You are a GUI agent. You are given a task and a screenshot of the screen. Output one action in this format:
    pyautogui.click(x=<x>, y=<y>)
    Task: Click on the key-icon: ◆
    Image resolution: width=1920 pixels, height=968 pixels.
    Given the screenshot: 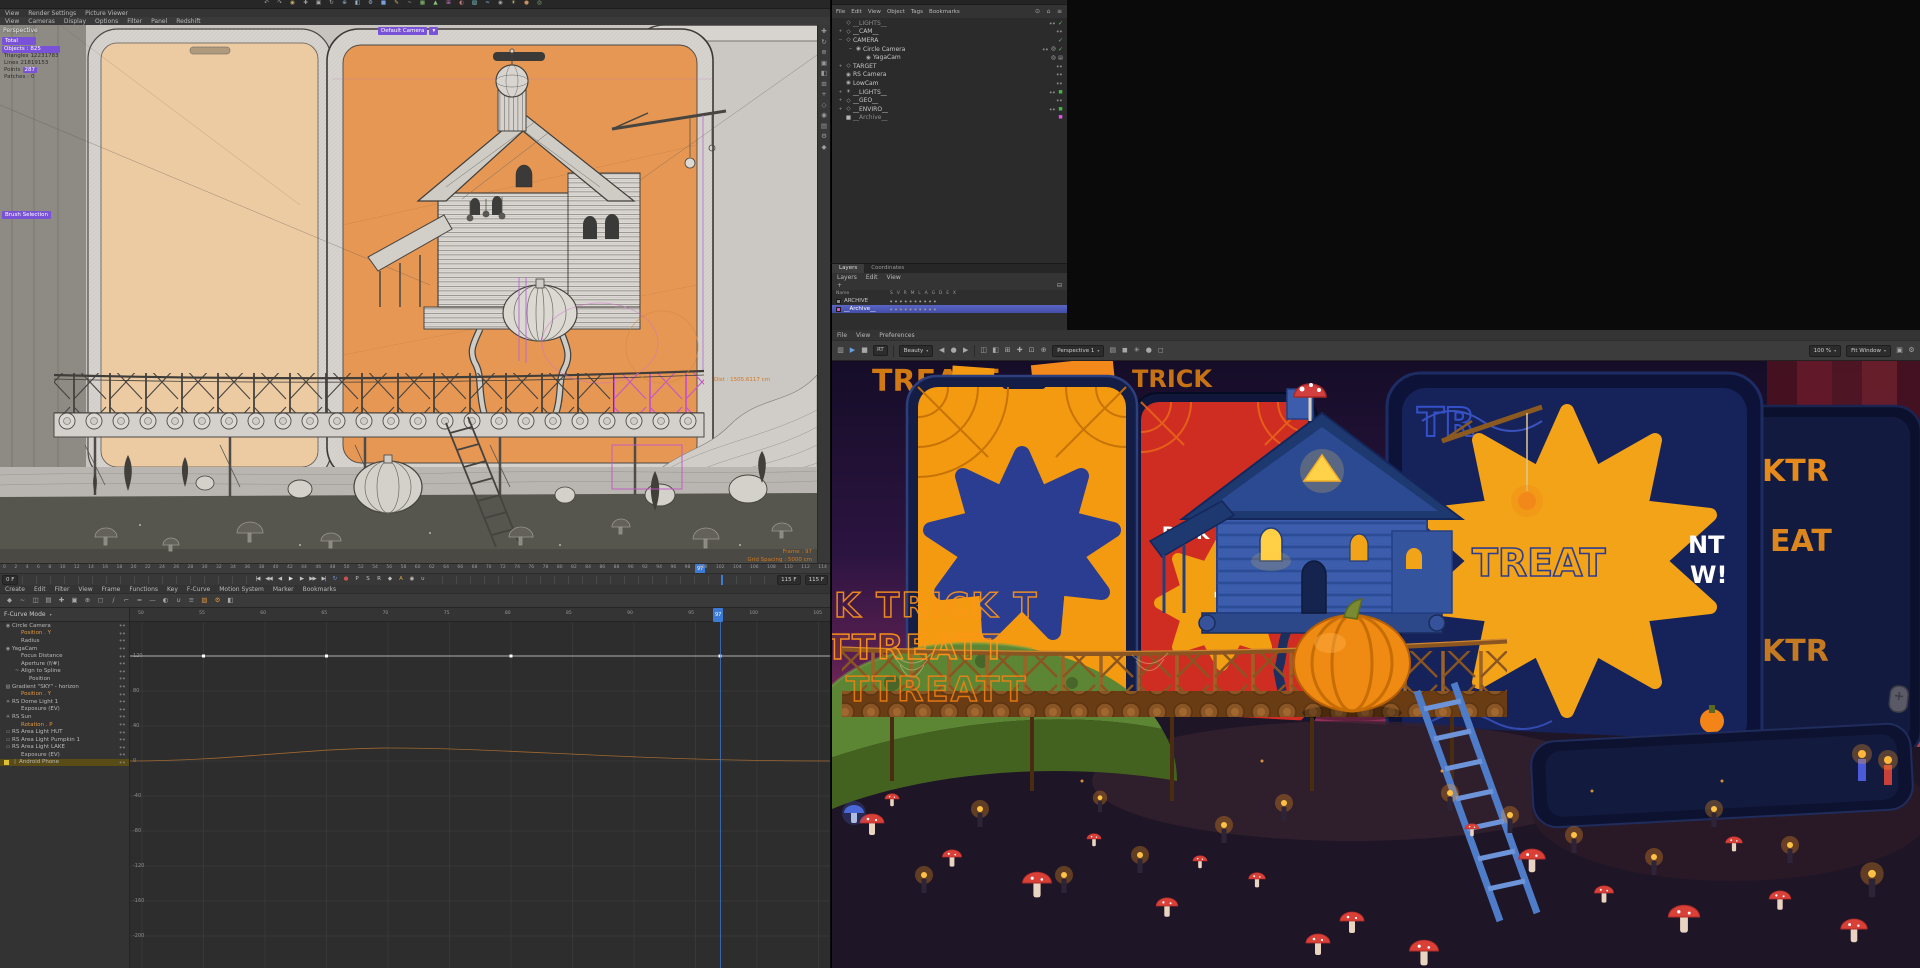 What is the action you would take?
    pyautogui.click(x=9, y=600)
    